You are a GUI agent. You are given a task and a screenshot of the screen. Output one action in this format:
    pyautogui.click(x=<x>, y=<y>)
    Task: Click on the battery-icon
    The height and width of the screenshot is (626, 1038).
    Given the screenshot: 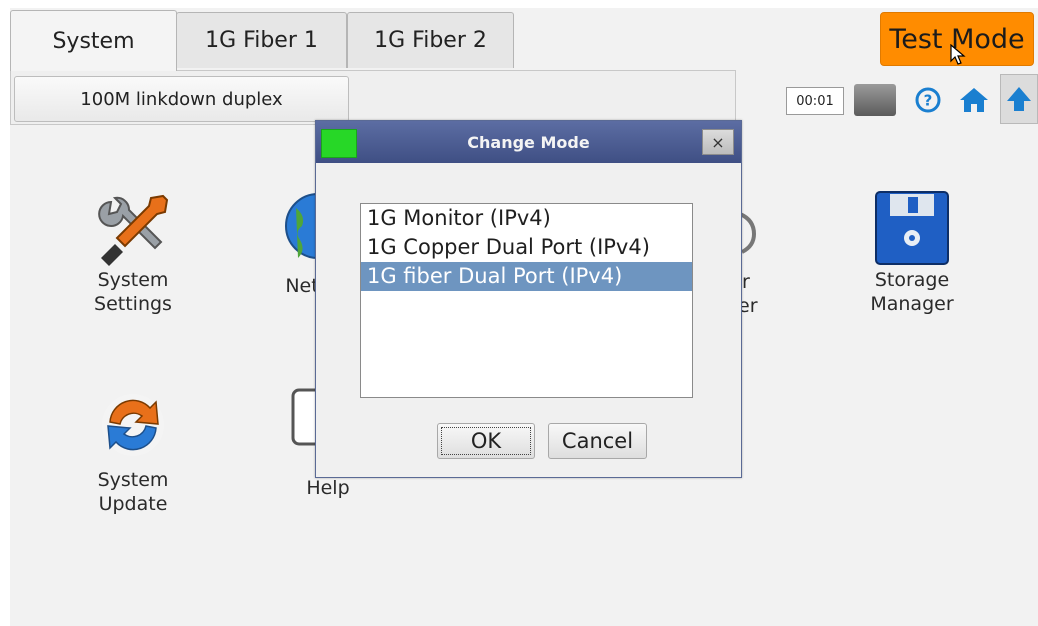 What is the action you would take?
    pyautogui.click(x=875, y=100)
    